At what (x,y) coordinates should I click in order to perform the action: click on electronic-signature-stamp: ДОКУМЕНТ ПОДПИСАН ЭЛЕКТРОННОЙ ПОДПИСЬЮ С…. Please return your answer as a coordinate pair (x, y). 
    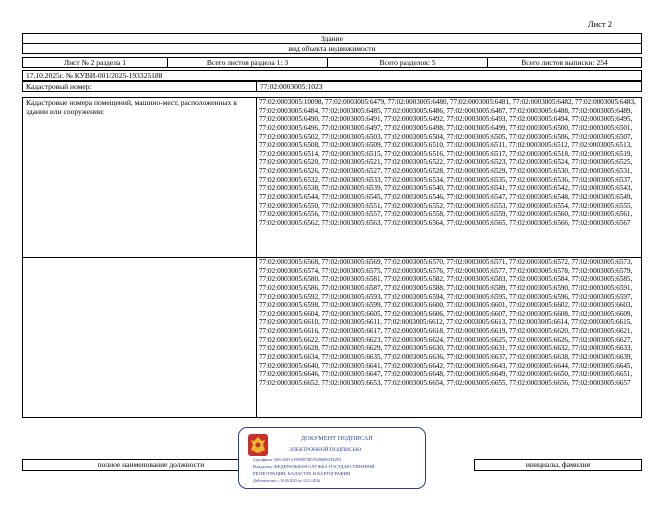
    Looking at the image, I should click on (332, 458).